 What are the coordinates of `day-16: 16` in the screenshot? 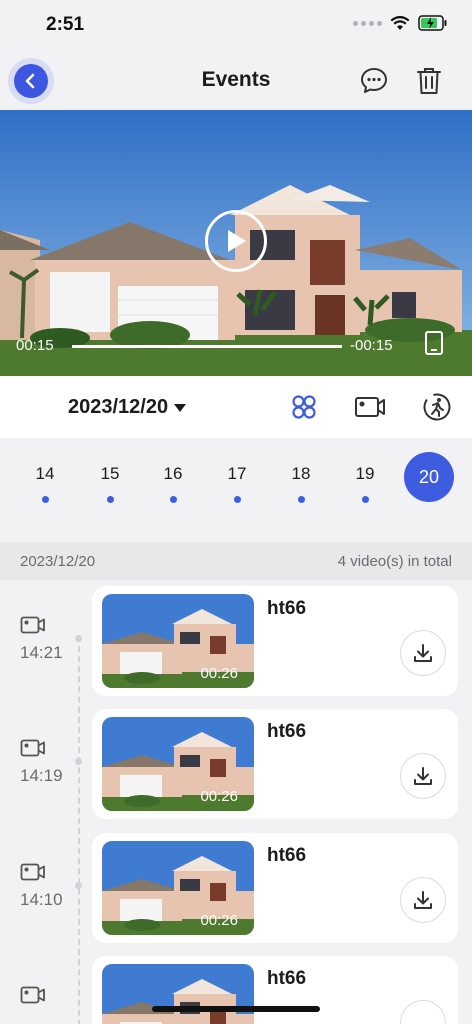 It's located at (173, 483).